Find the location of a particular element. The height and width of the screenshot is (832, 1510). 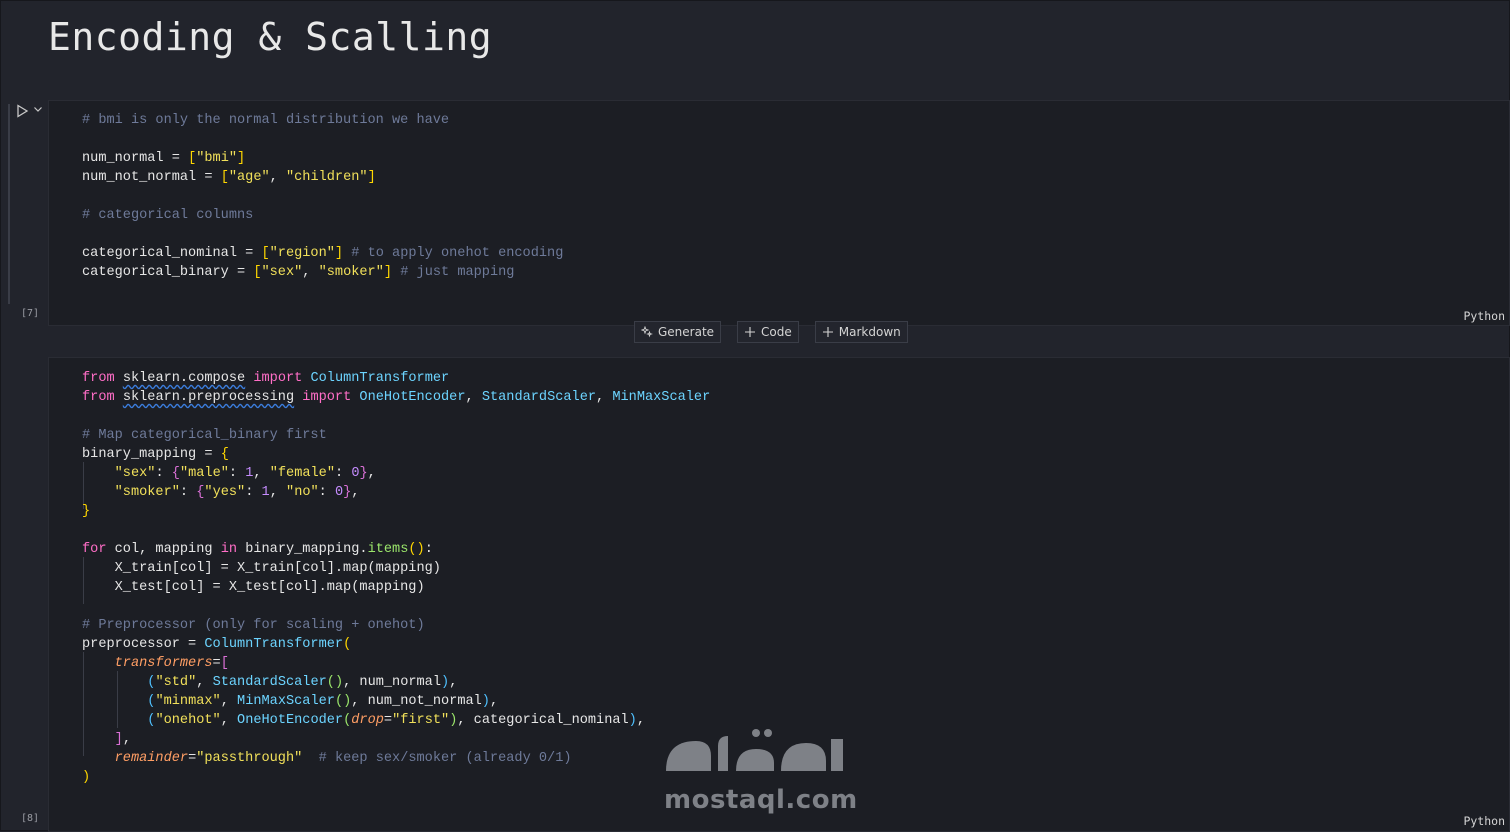

code-label: Code is located at coordinates (776, 332).